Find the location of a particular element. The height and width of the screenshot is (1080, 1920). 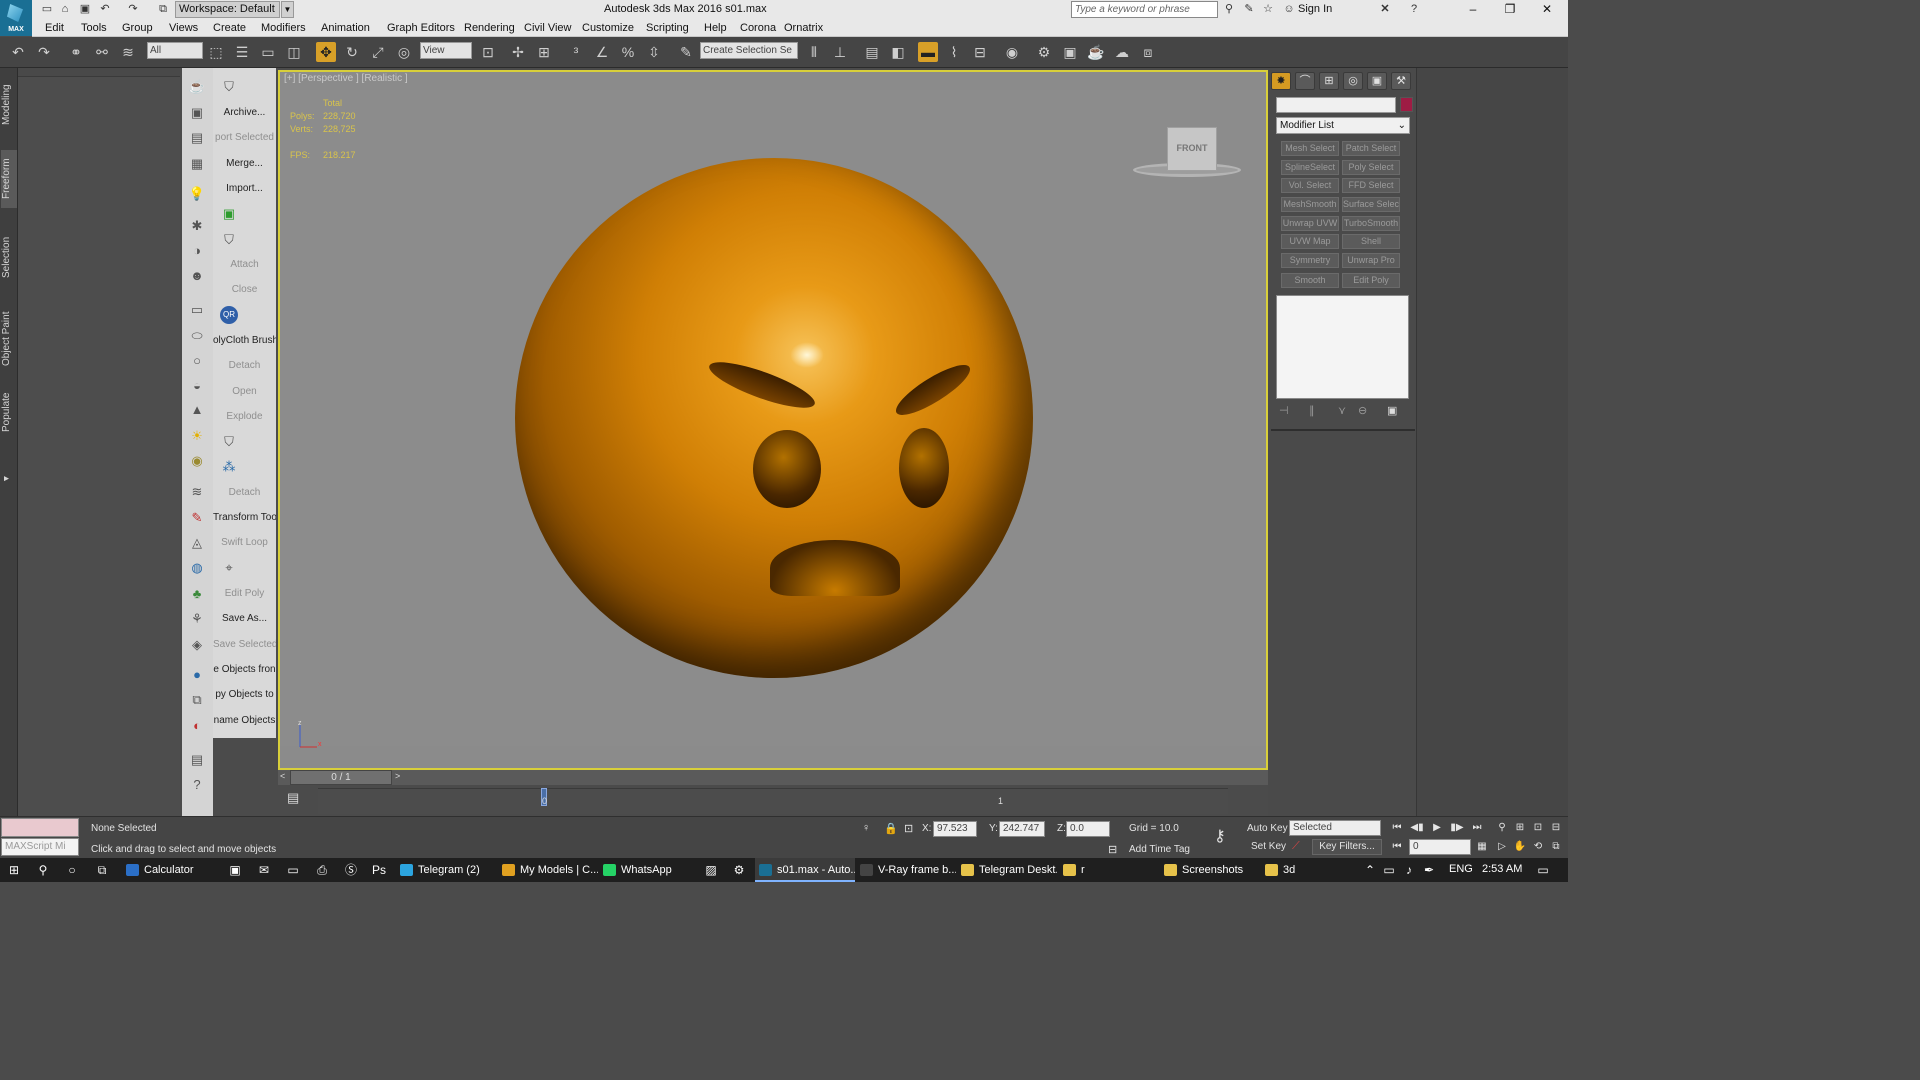

zoom-extents-all-icon: ⊟ is located at coordinates (1556, 828).